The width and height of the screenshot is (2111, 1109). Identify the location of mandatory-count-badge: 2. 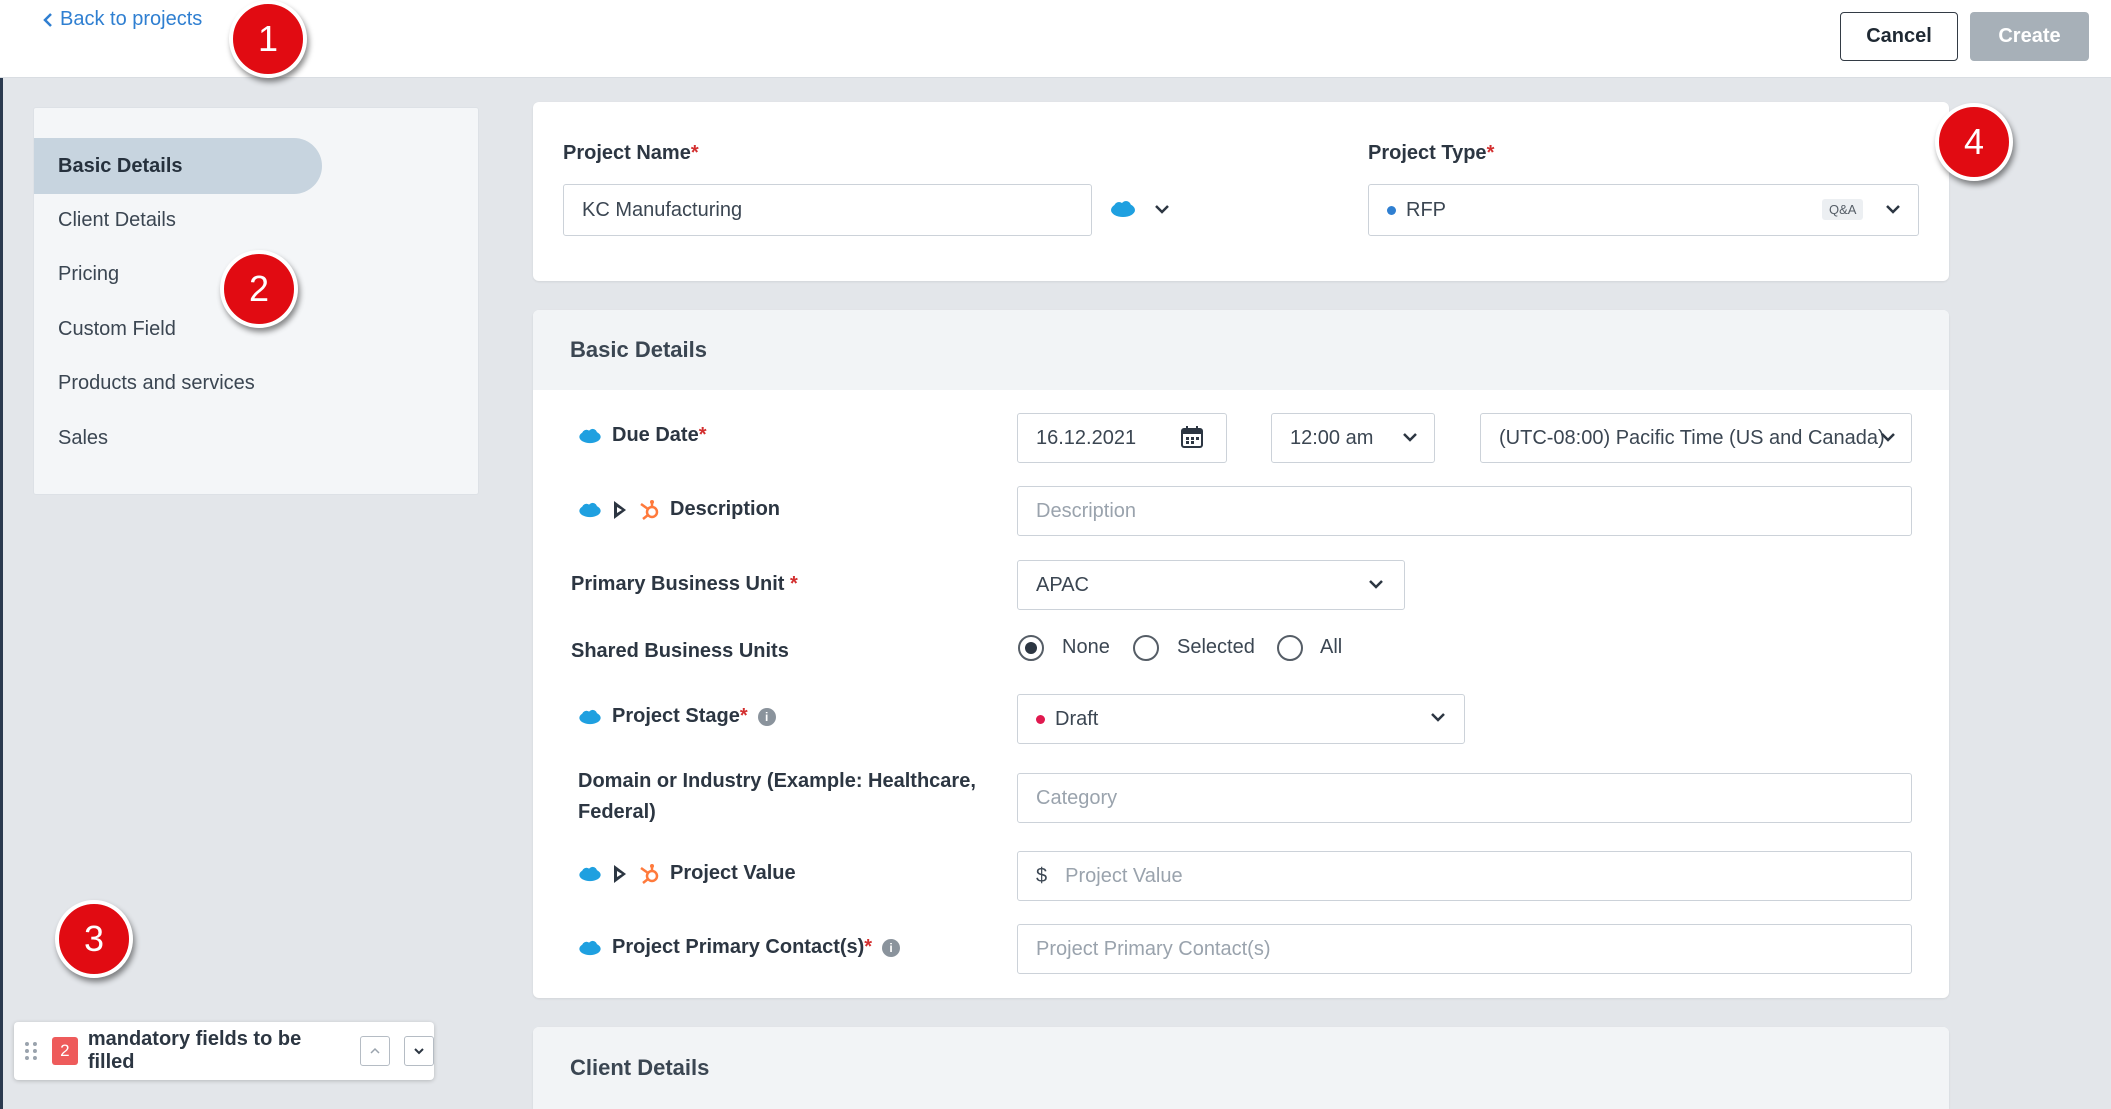
(64, 1051).